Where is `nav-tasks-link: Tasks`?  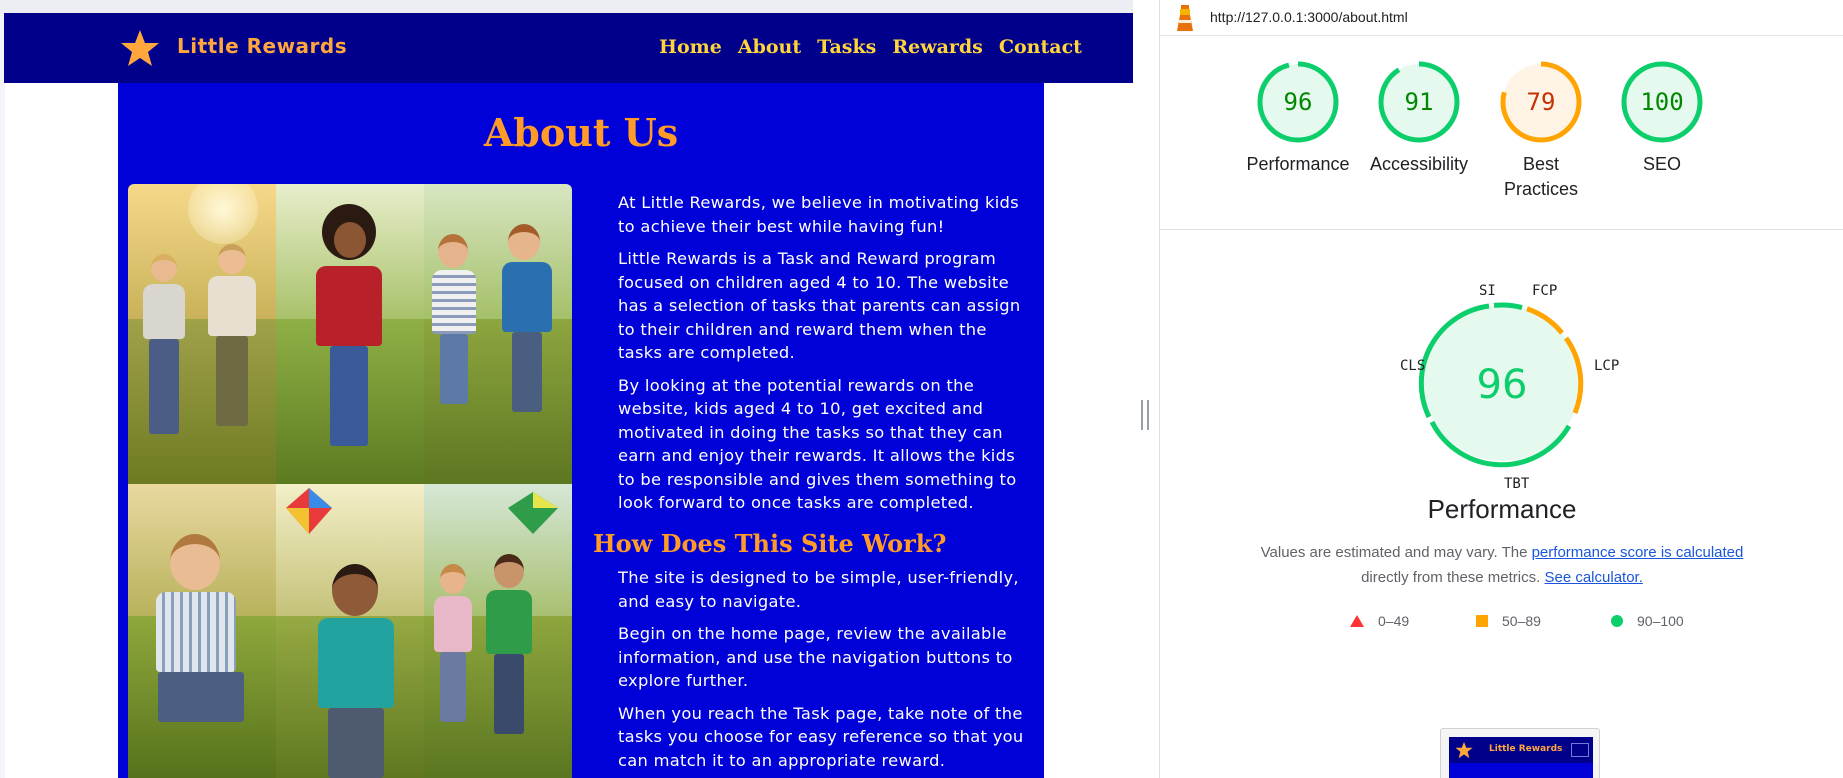 nav-tasks-link: Tasks is located at coordinates (846, 47).